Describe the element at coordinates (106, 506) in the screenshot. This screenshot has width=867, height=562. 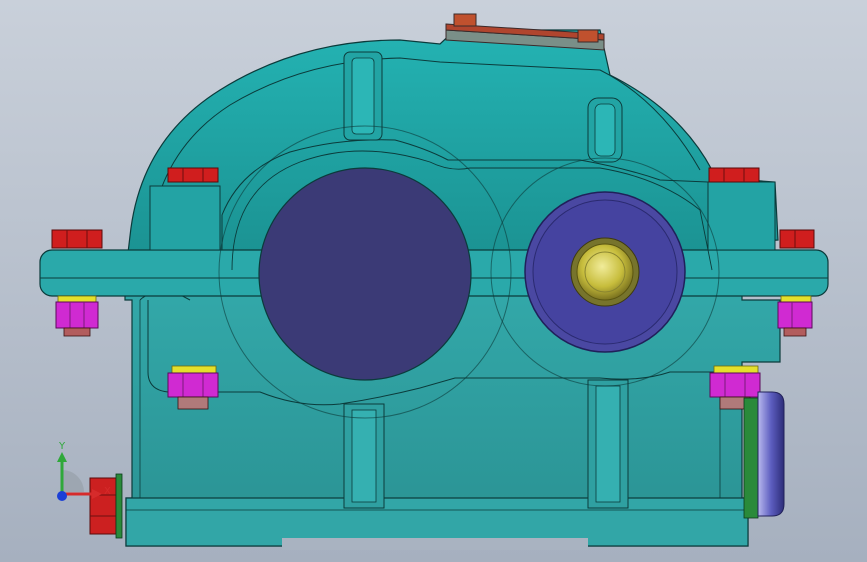
I see `drain-plug` at that location.